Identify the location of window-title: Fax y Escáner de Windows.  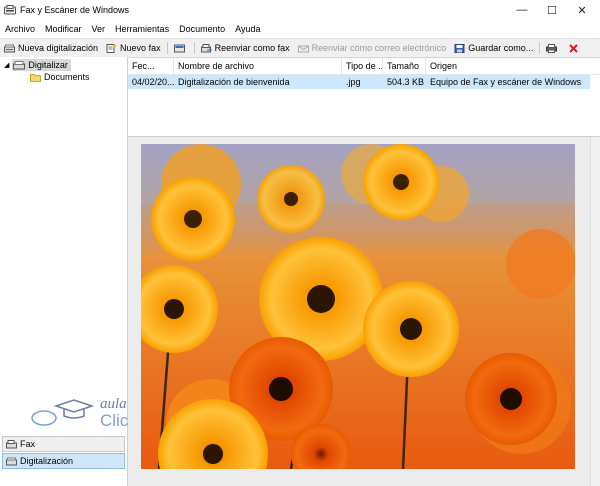
(75, 10).